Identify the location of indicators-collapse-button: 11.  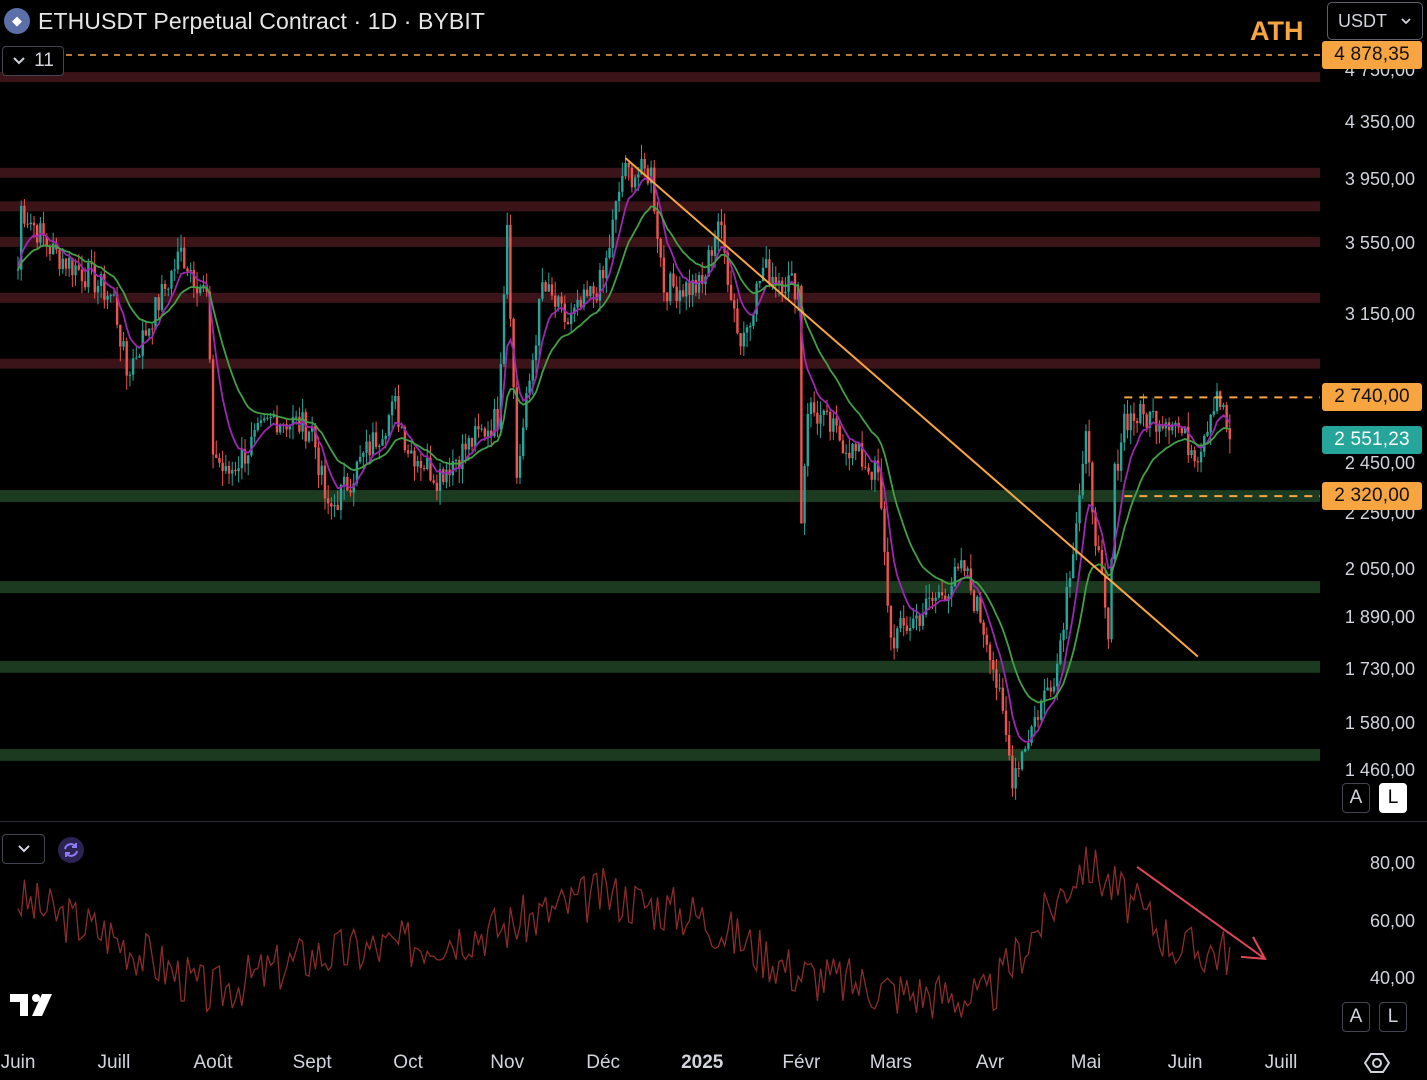
(33, 61).